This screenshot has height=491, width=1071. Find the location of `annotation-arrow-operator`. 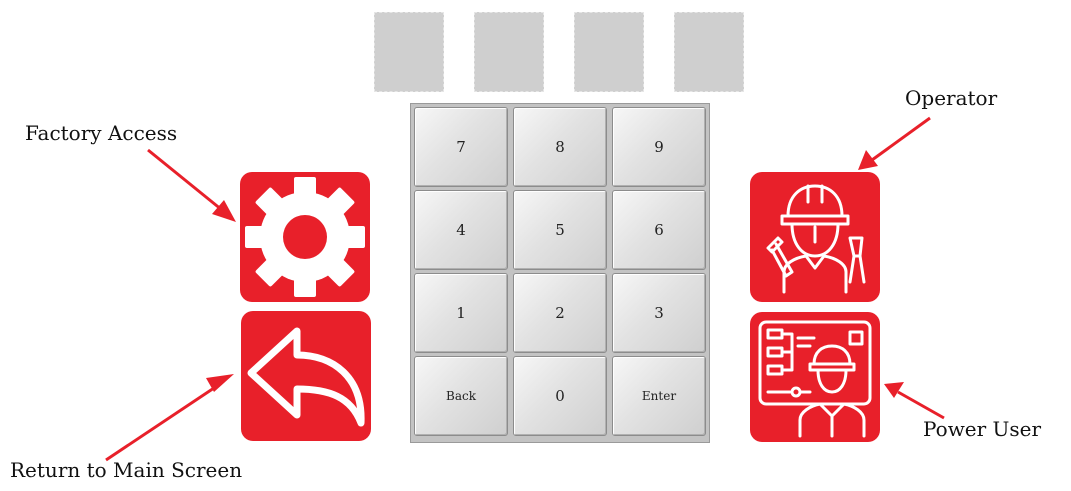

annotation-arrow-operator is located at coordinates (901, 139).